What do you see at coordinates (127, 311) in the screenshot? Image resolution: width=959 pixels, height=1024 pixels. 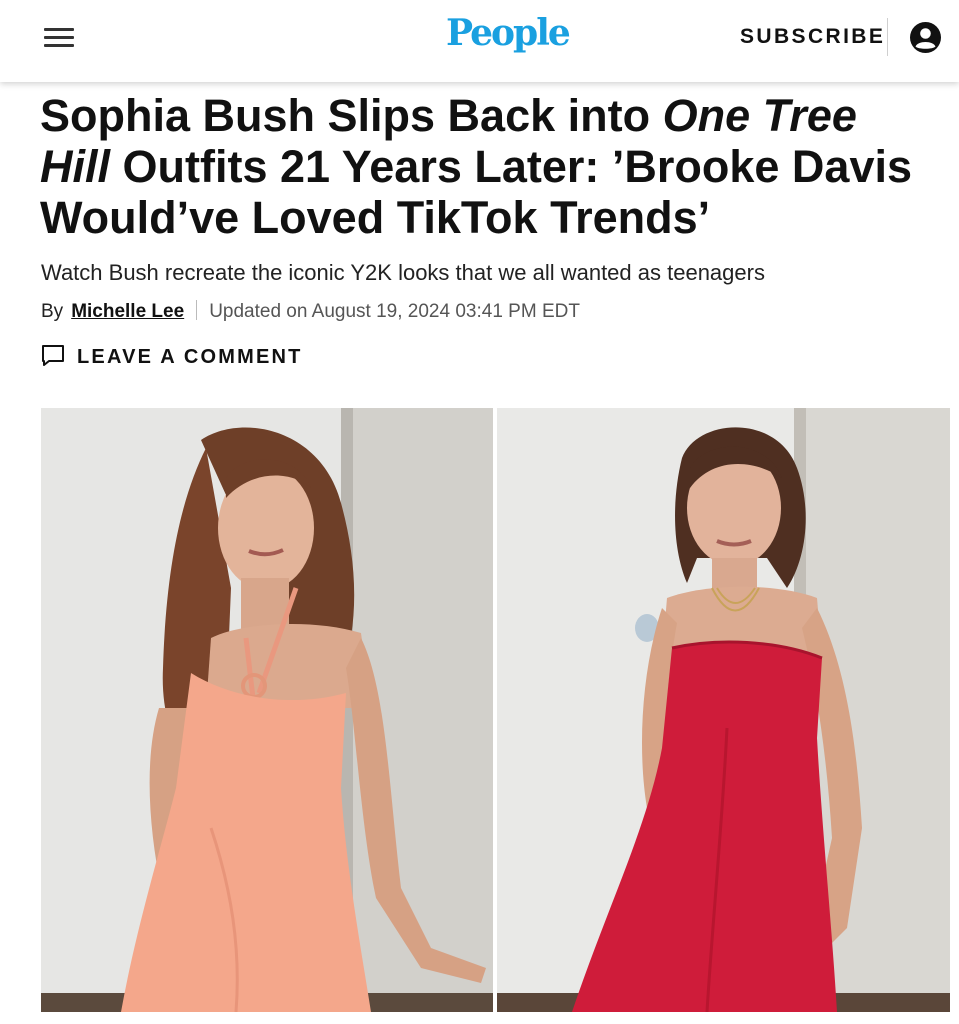 I see `author-link: Michelle Lee` at bounding box center [127, 311].